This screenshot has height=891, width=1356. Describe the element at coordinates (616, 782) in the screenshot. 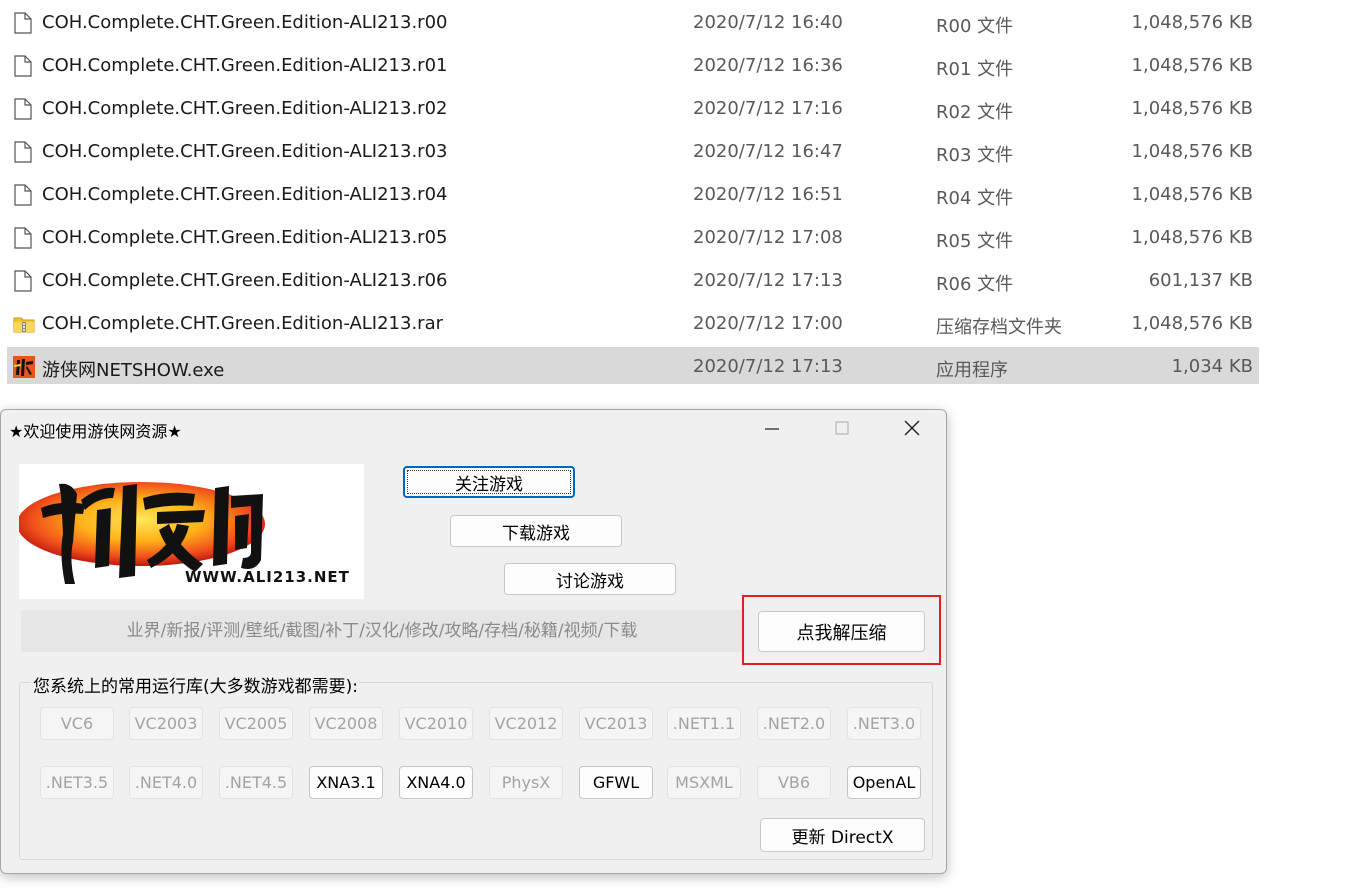

I see `runtime-gfwl-button: GFWL` at that location.